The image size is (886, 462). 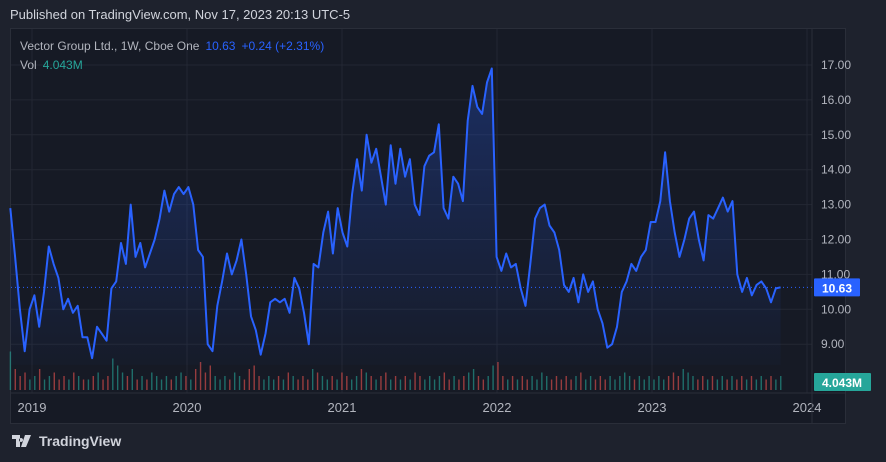 I want to click on brand-name: TradingView, so click(x=80, y=441).